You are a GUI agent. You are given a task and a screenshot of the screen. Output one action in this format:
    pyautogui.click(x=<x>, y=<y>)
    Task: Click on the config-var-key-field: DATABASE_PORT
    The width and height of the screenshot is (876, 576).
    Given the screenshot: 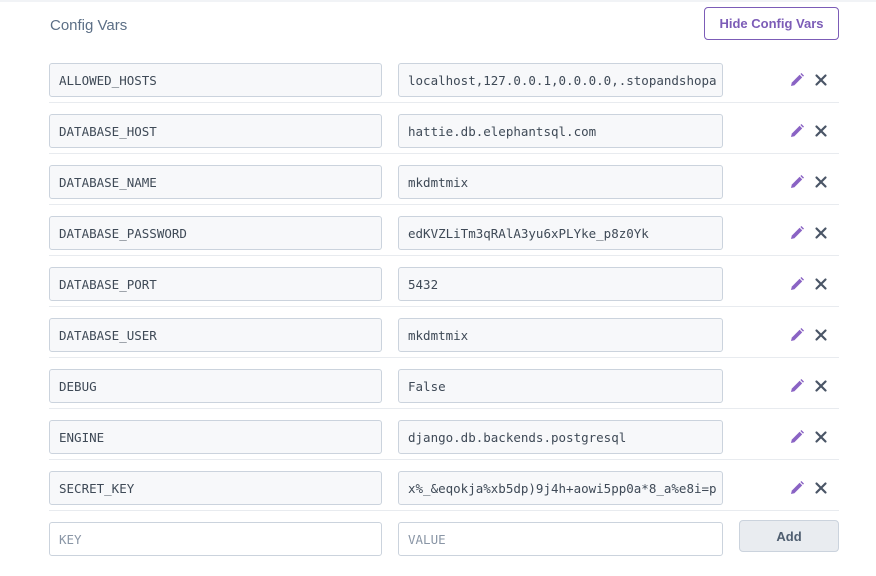 What is the action you would take?
    pyautogui.click(x=215, y=284)
    